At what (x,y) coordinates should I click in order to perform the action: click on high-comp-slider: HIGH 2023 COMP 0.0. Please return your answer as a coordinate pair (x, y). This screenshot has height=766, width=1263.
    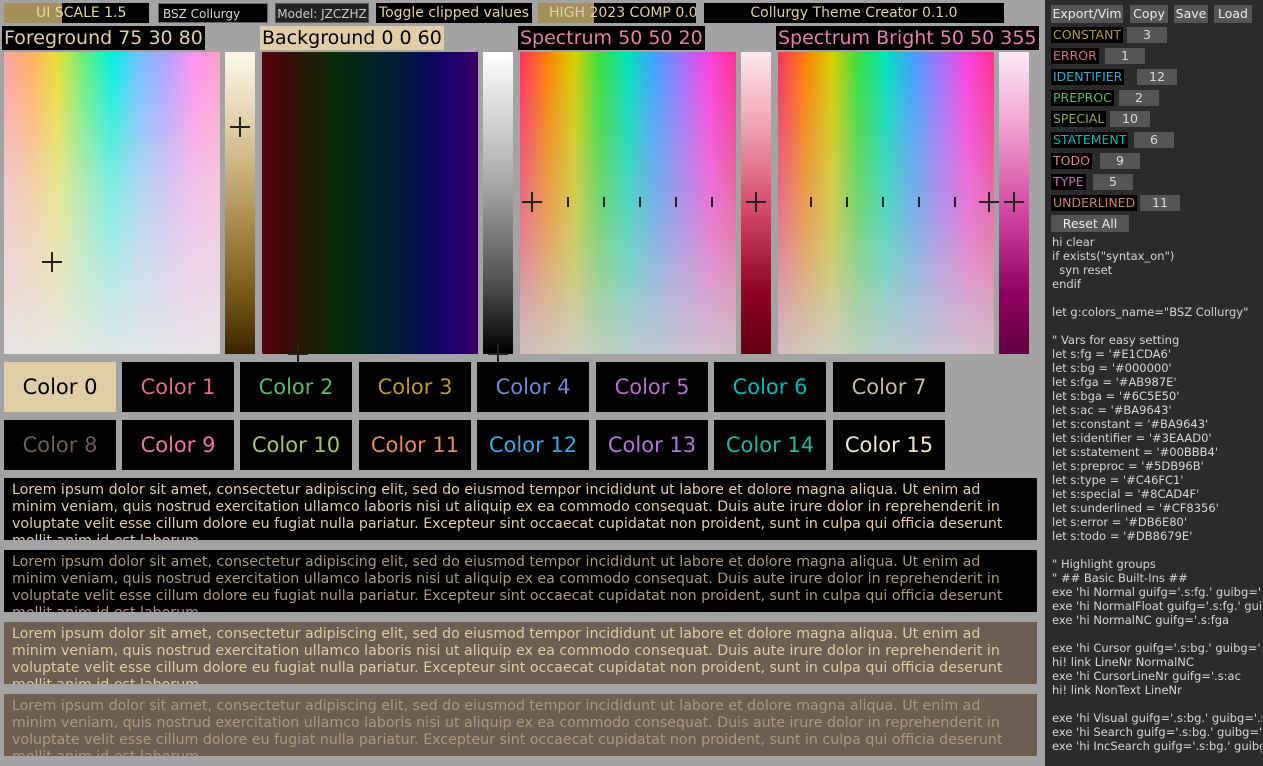
    Looking at the image, I should click on (617, 13).